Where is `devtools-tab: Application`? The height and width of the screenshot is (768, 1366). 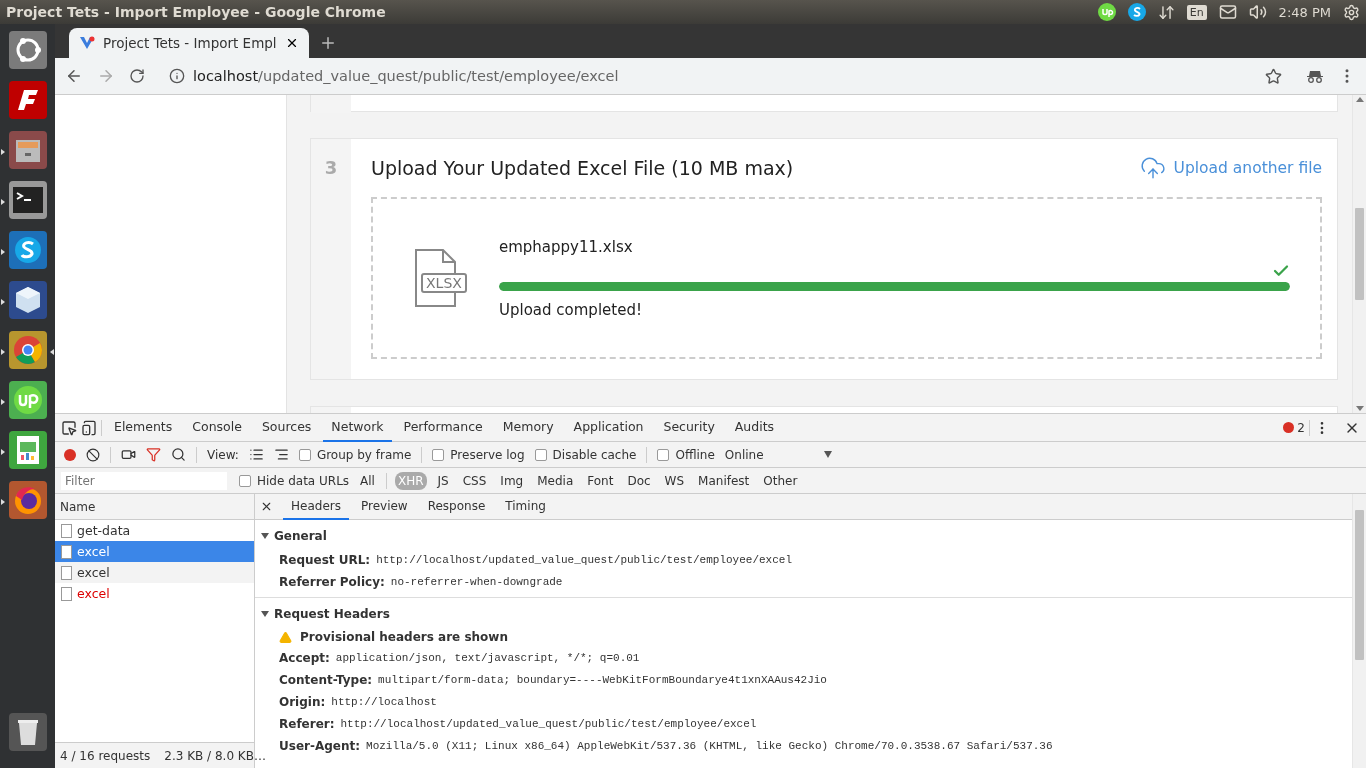
devtools-tab: Application is located at coordinates (608, 427).